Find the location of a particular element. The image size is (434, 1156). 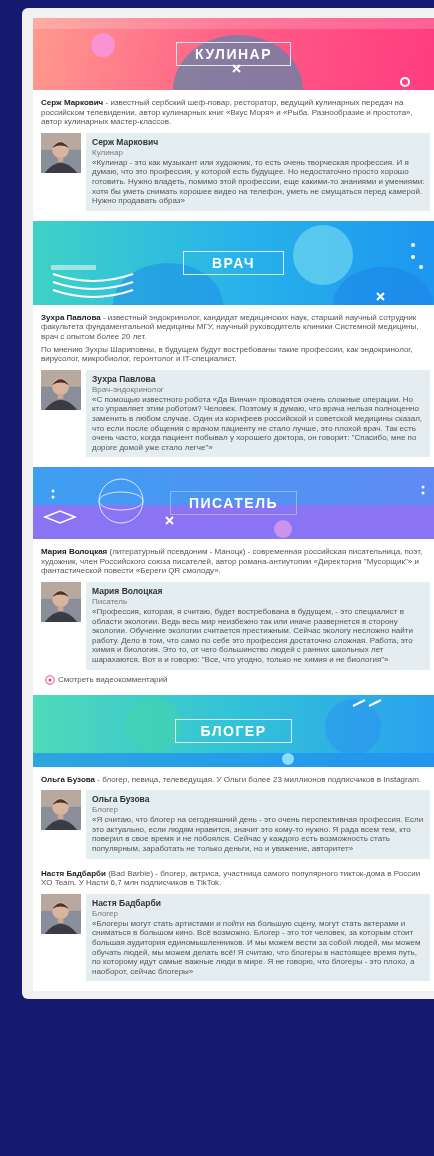

person-name: Ольга Бузова is located at coordinates (121, 799).